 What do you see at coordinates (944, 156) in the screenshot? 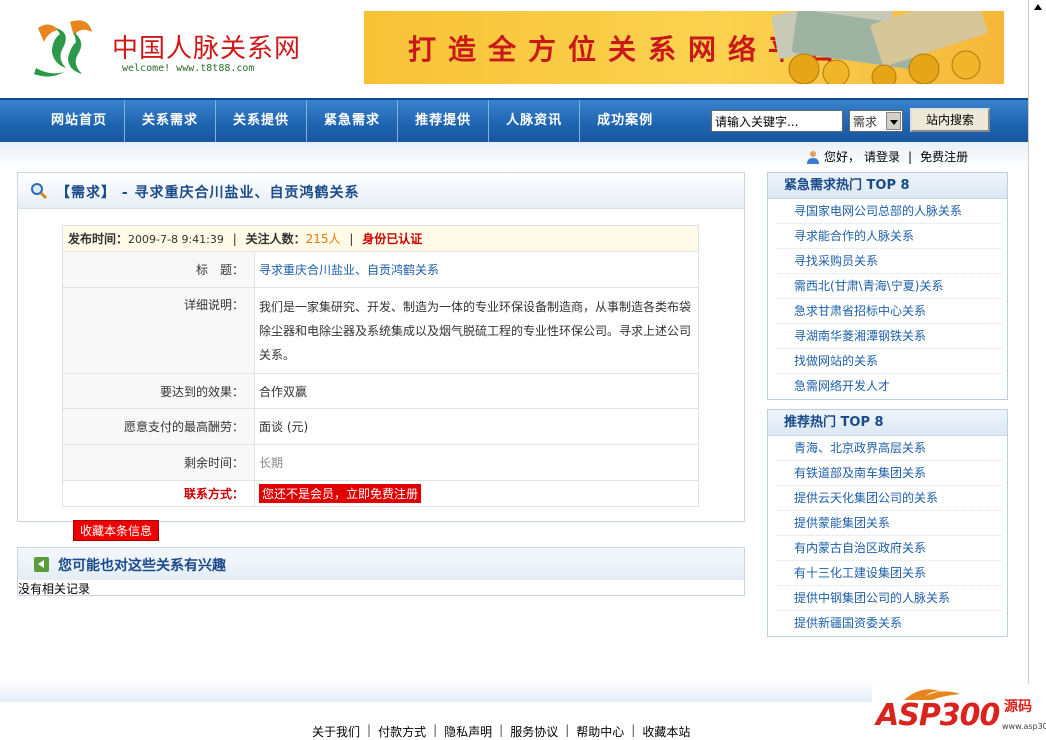
I see `register-link: 免费注册` at bounding box center [944, 156].